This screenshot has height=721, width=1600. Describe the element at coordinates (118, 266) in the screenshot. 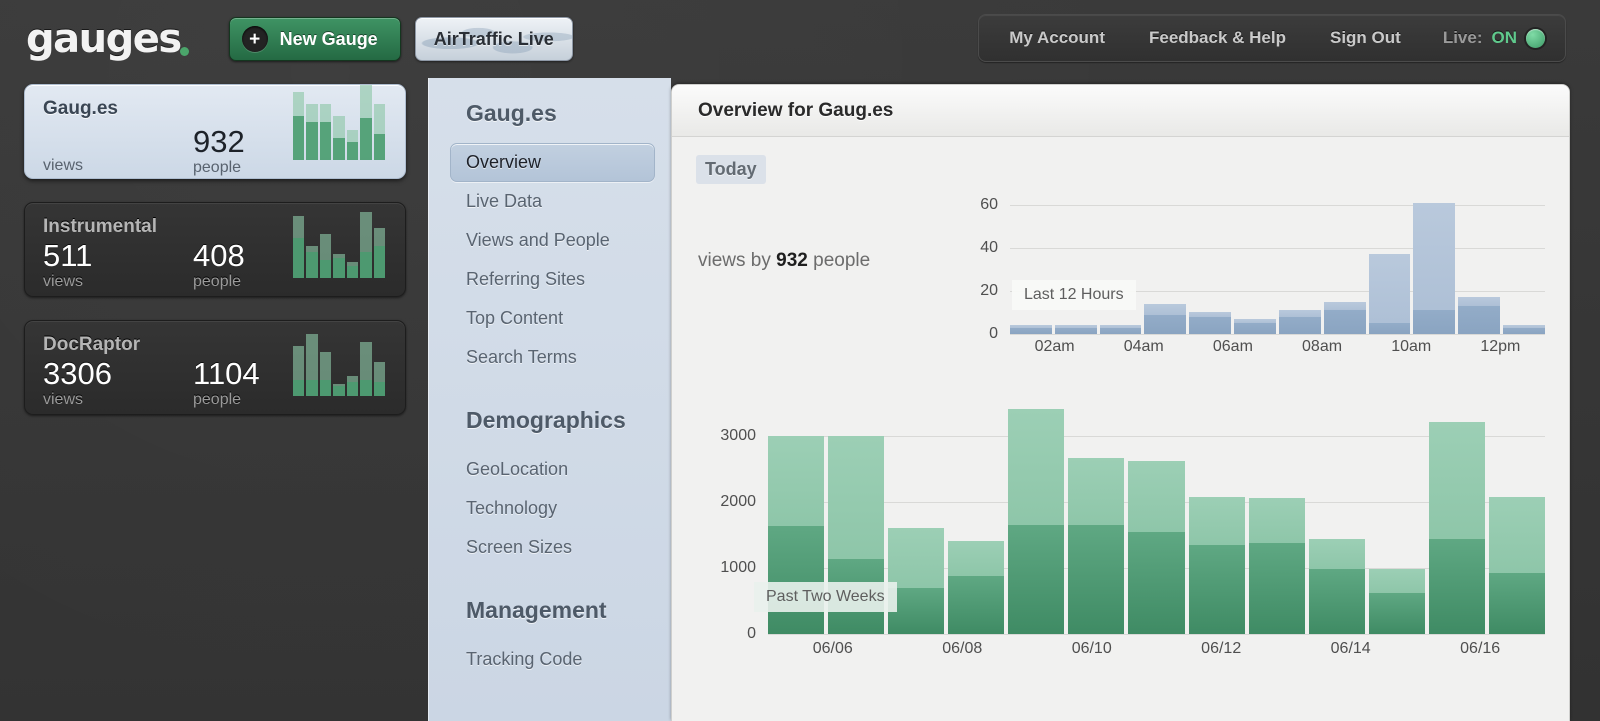

I see `gauge-stat-views: 511 views` at that location.